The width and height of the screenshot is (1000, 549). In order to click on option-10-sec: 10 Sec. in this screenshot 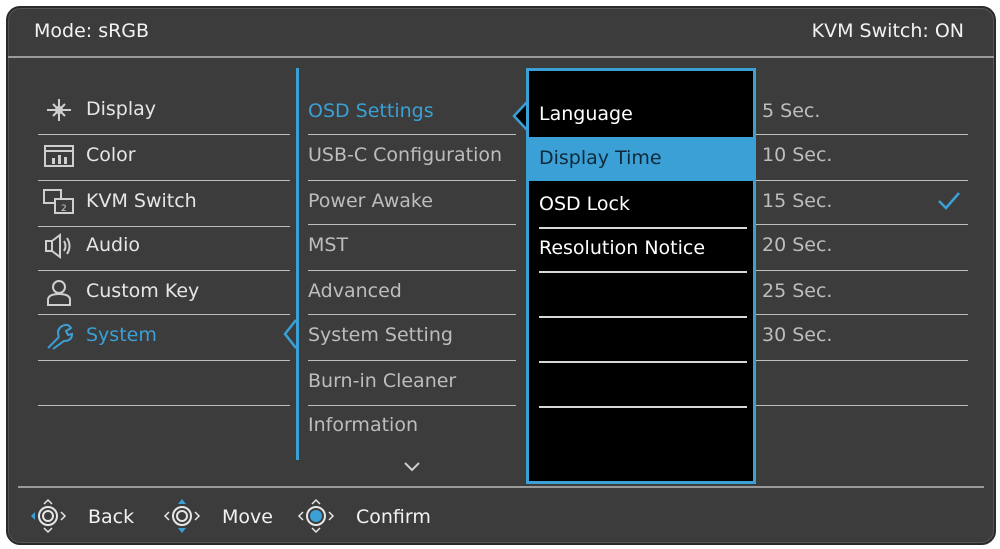, I will do `click(862, 156)`.